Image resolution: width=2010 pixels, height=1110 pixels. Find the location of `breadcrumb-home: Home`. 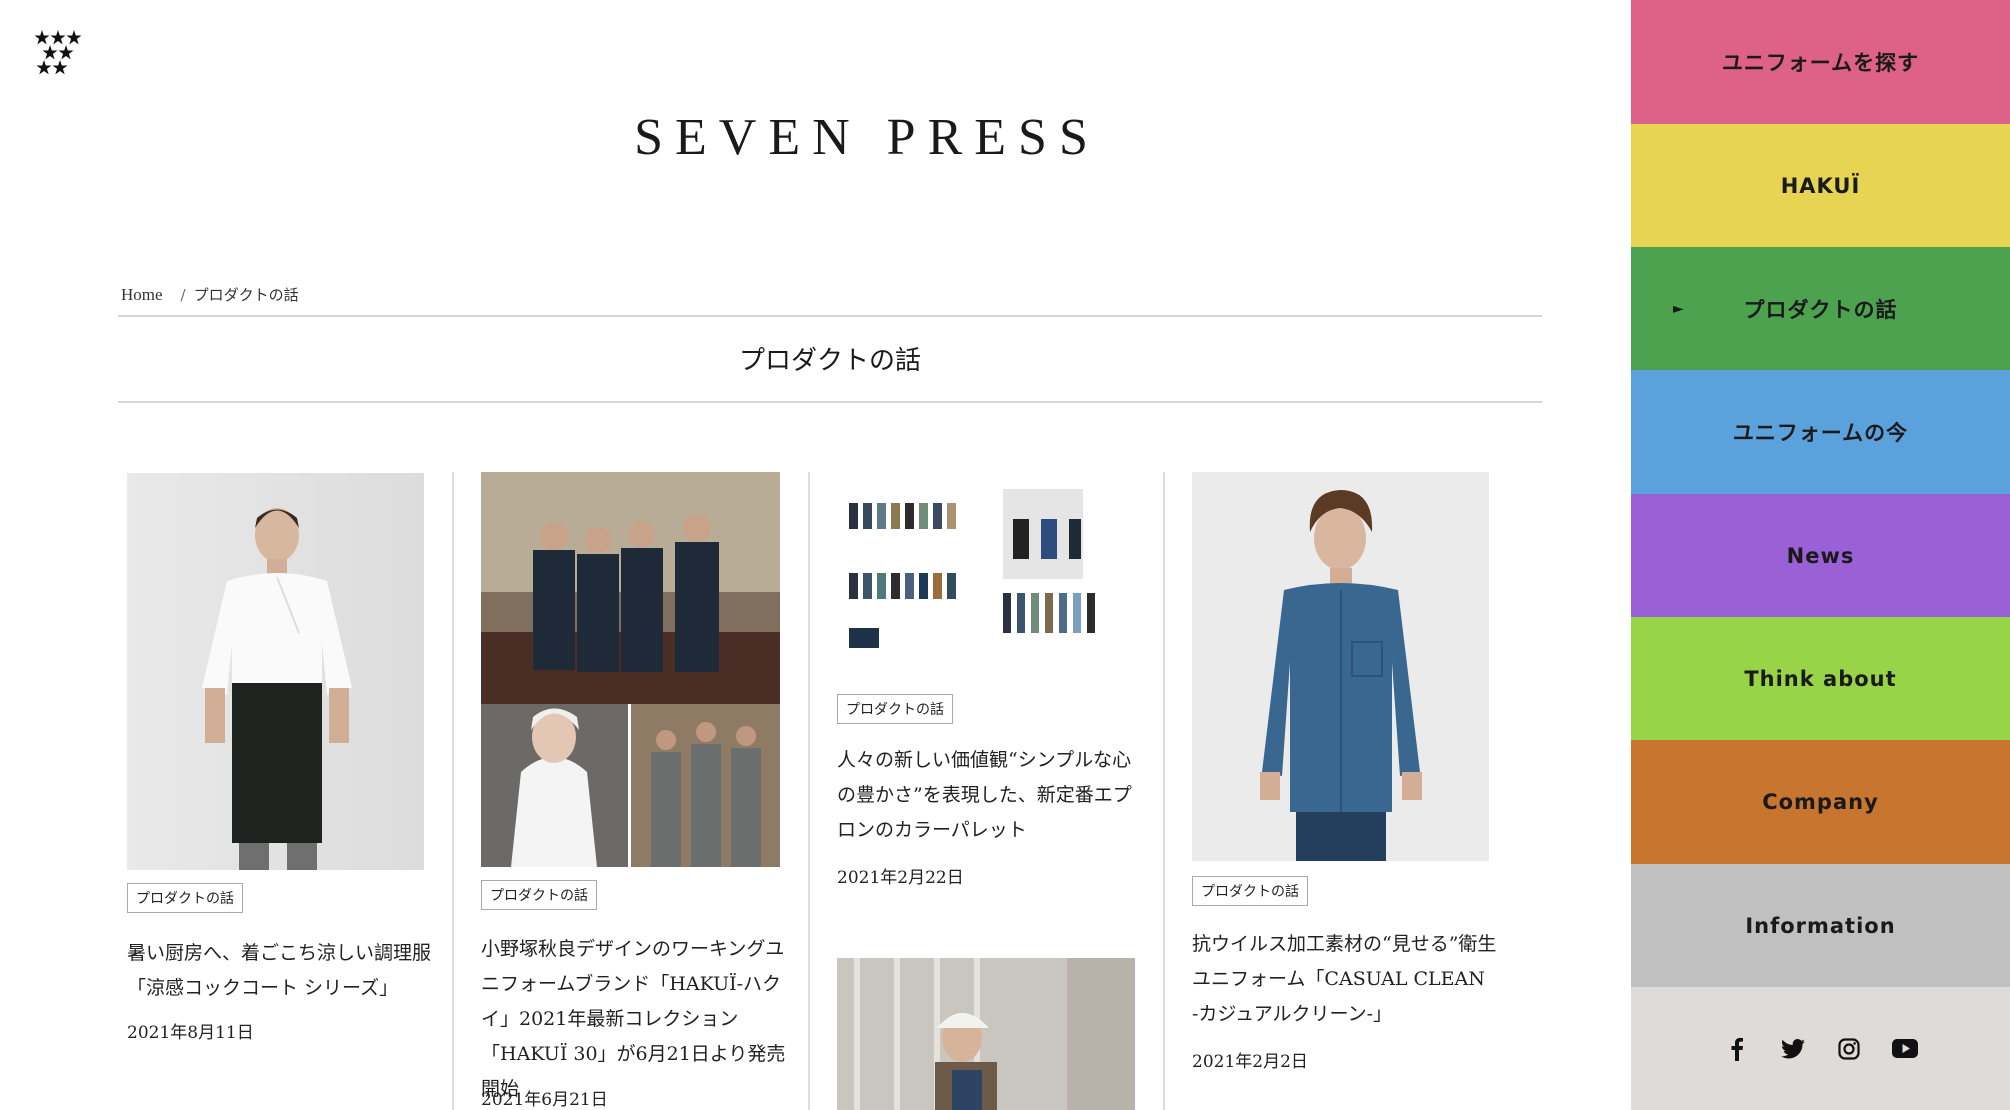

breadcrumb-home: Home is located at coordinates (142, 295).